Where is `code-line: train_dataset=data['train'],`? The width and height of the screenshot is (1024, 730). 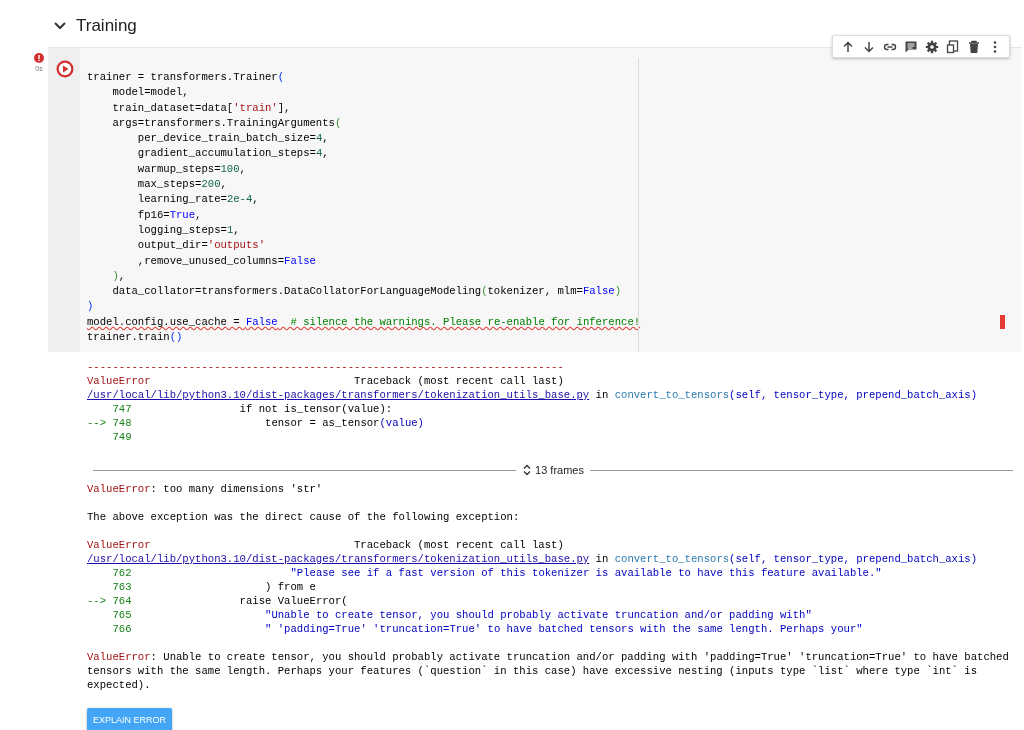 code-line: train_dataset=data['train'], is located at coordinates (201, 108).